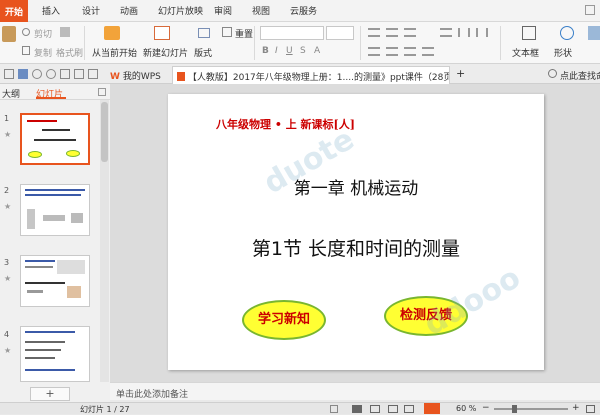  I want to click on thumb-number: 3, so click(7, 262).